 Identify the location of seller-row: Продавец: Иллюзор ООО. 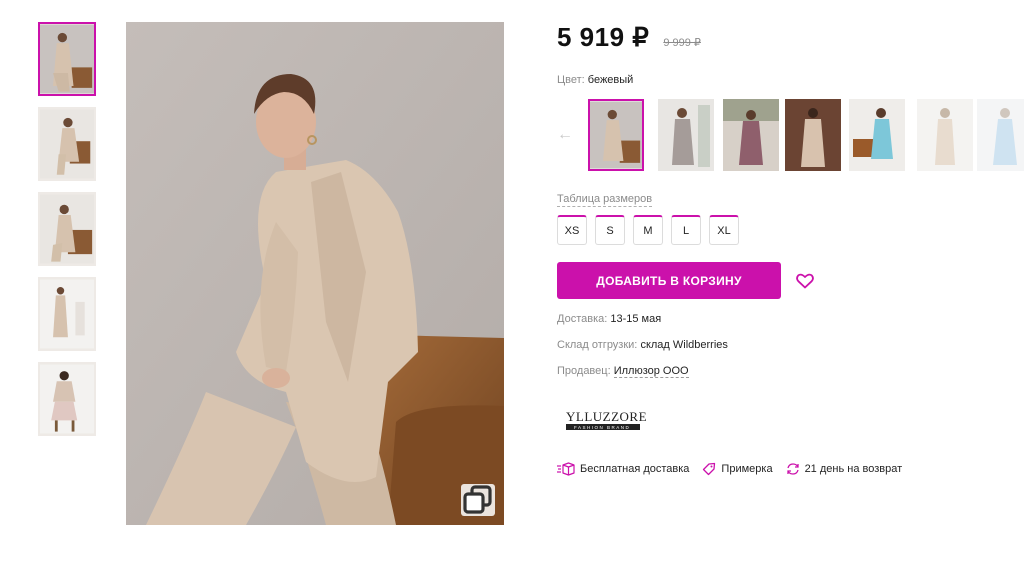
(790, 371).